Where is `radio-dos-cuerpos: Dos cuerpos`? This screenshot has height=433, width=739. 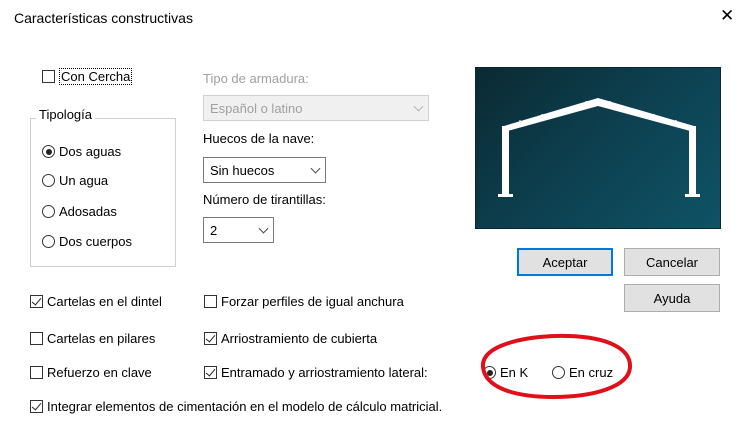 radio-dos-cuerpos: Dos cuerpos is located at coordinates (87, 241).